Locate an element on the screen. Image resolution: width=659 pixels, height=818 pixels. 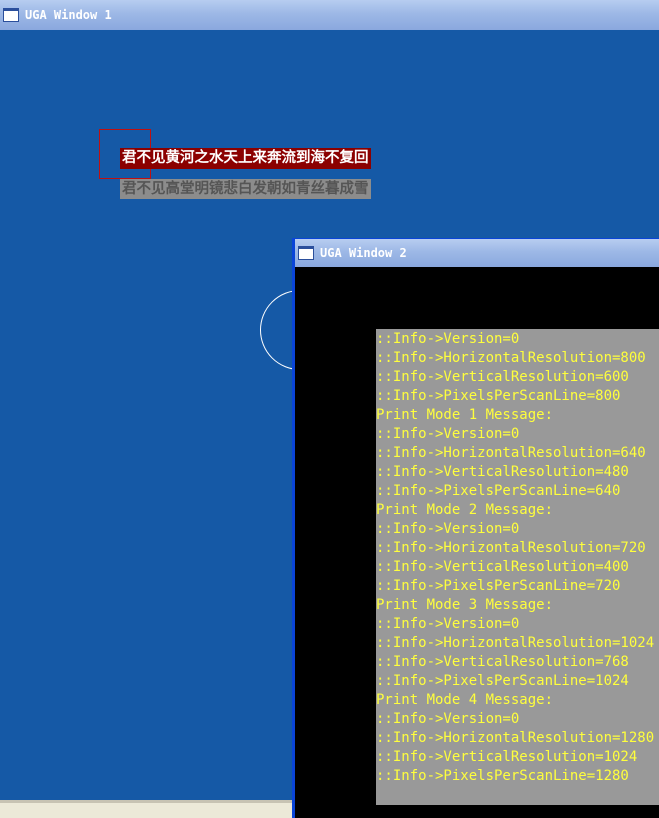
console-line: ::Info->PixelsPerScanLine=720 is located at coordinates (498, 586).